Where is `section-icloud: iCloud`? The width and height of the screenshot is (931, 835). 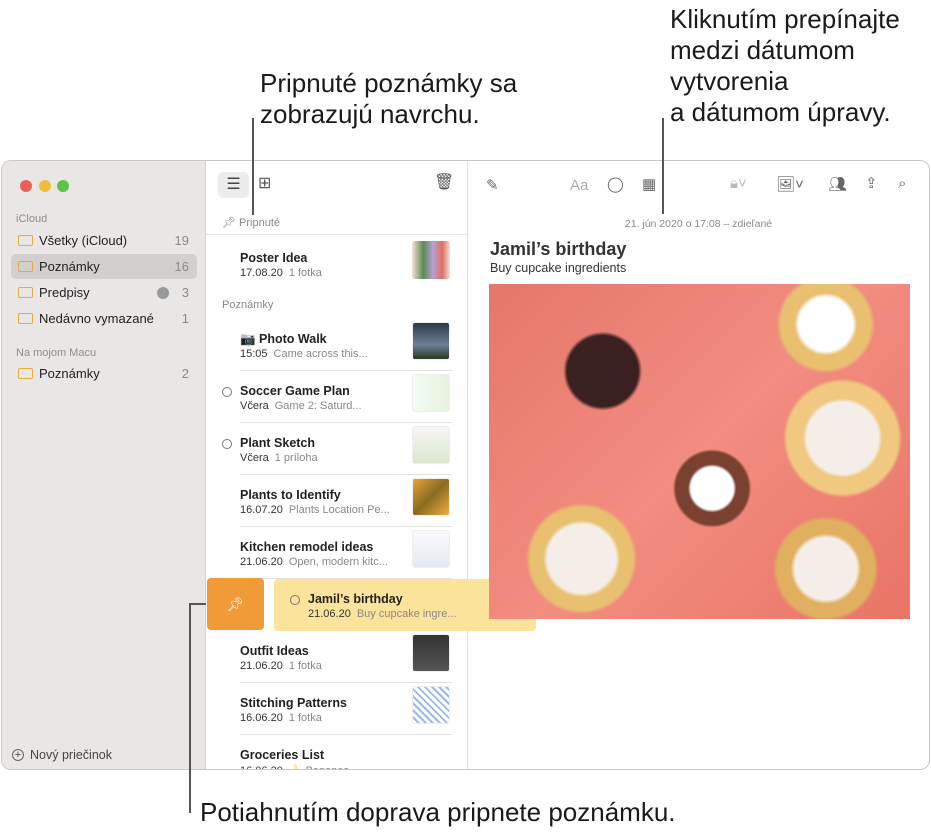 section-icloud: iCloud is located at coordinates (32, 219).